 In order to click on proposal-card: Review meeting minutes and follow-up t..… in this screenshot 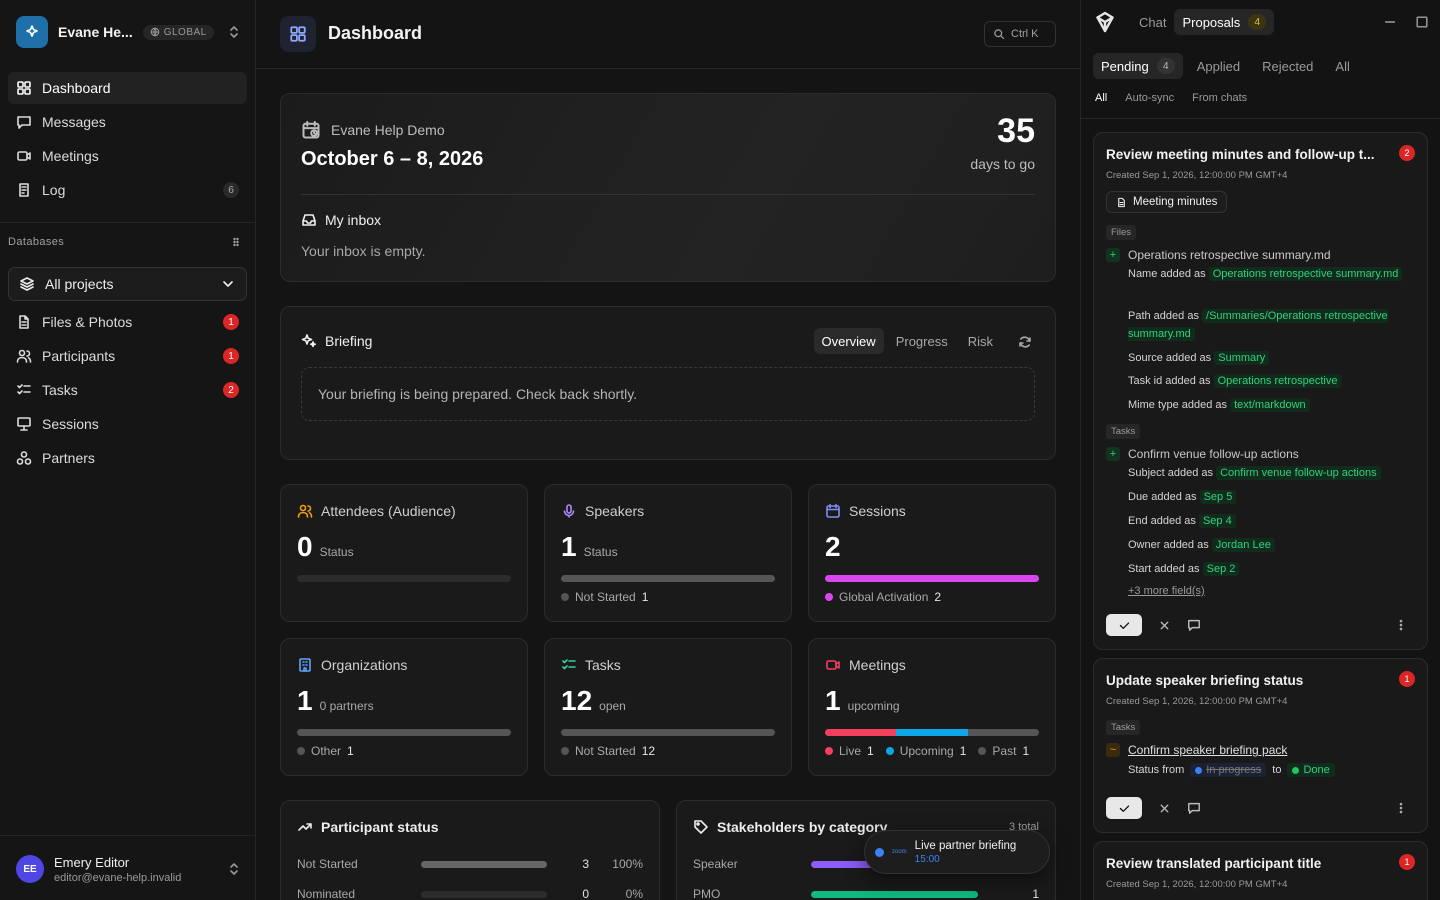, I will do `click(1260, 391)`.